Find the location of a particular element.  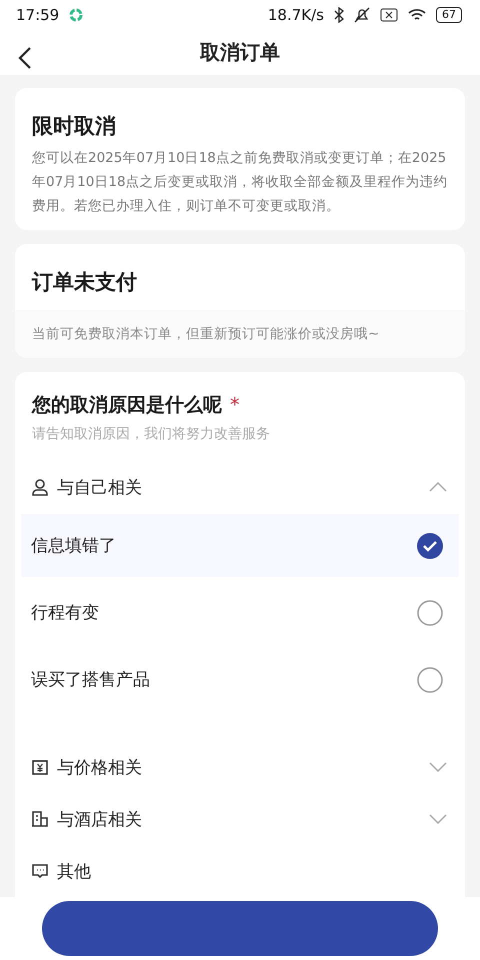

unpaid-title: 订单未支付 is located at coordinates (84, 282).